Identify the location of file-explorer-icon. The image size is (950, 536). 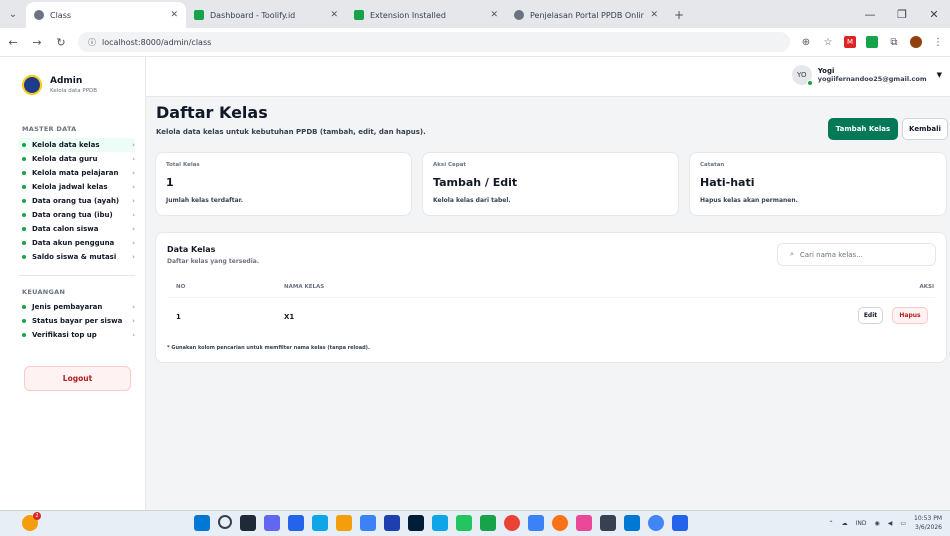
(344, 523).